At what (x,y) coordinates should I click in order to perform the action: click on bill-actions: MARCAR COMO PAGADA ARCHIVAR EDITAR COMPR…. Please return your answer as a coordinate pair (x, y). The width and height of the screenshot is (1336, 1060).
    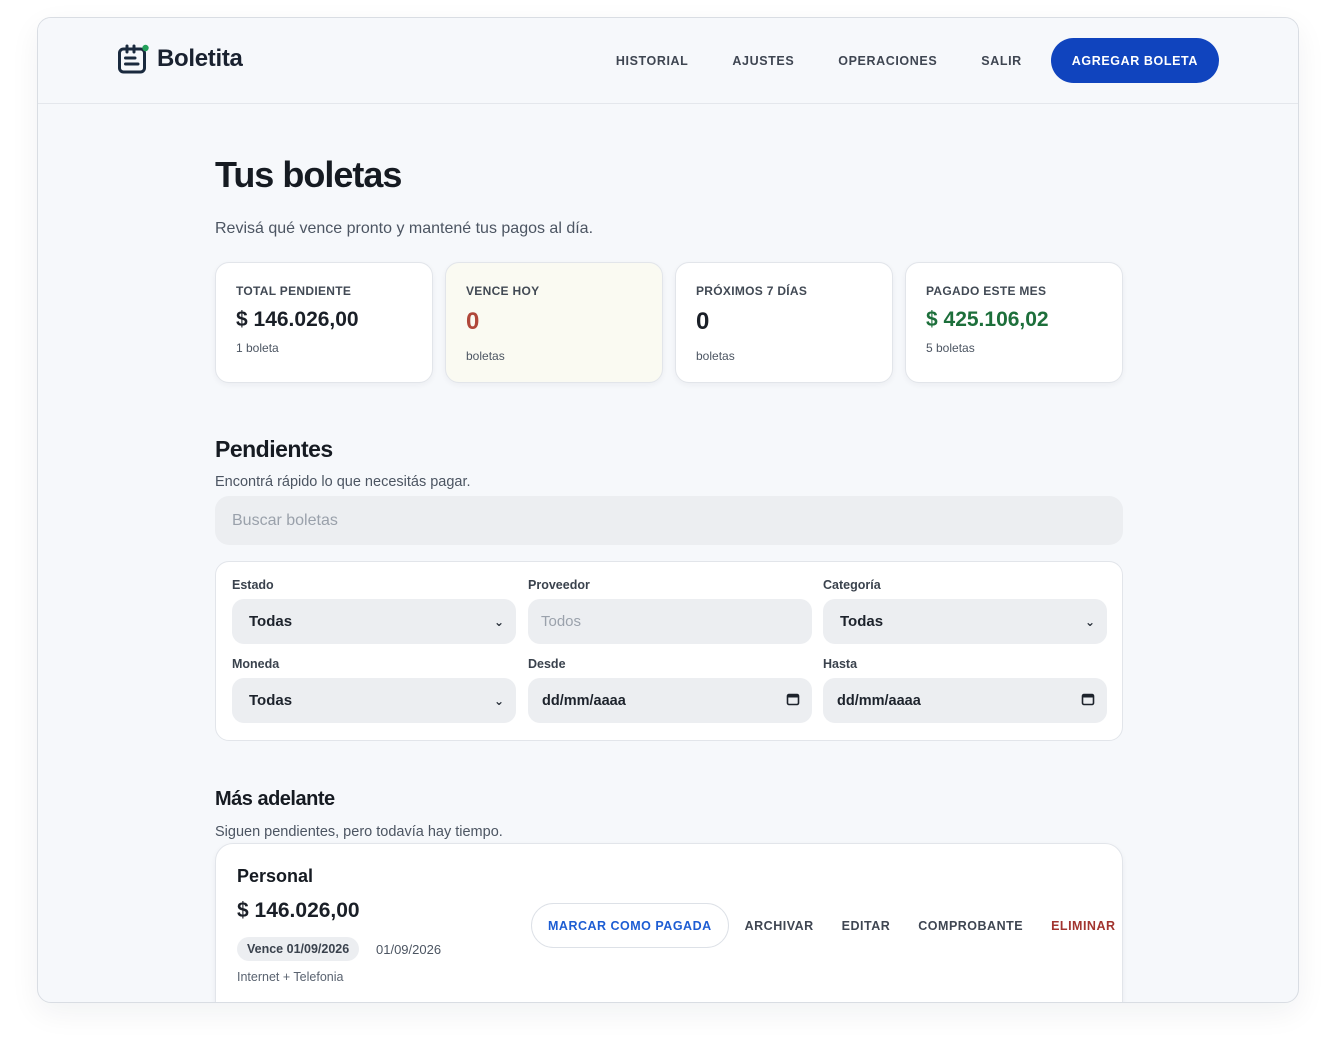
    Looking at the image, I should click on (823, 925).